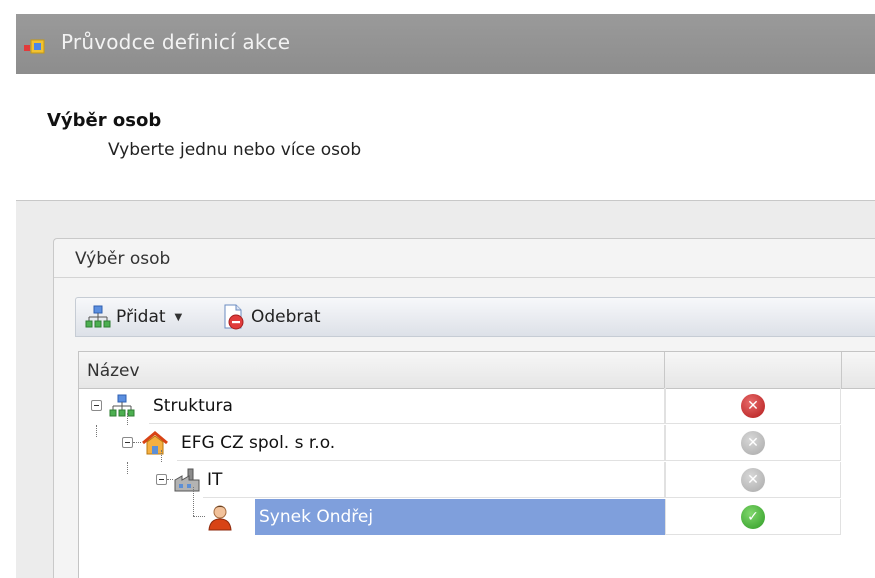 The height and width of the screenshot is (578, 875). Describe the element at coordinates (98, 316) in the screenshot. I see `org-add-icon` at that location.